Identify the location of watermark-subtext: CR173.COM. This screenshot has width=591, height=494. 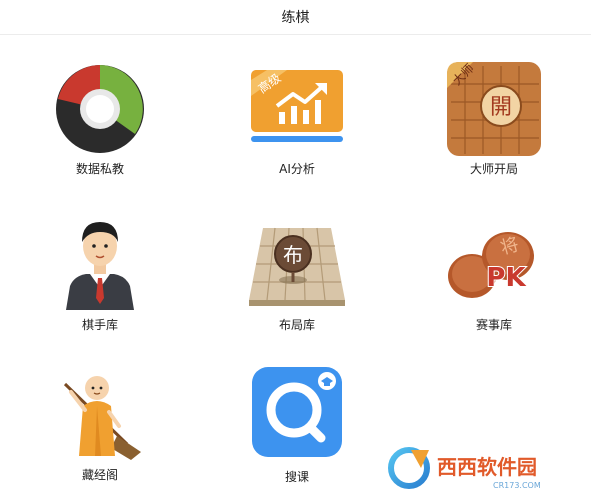
(517, 485).